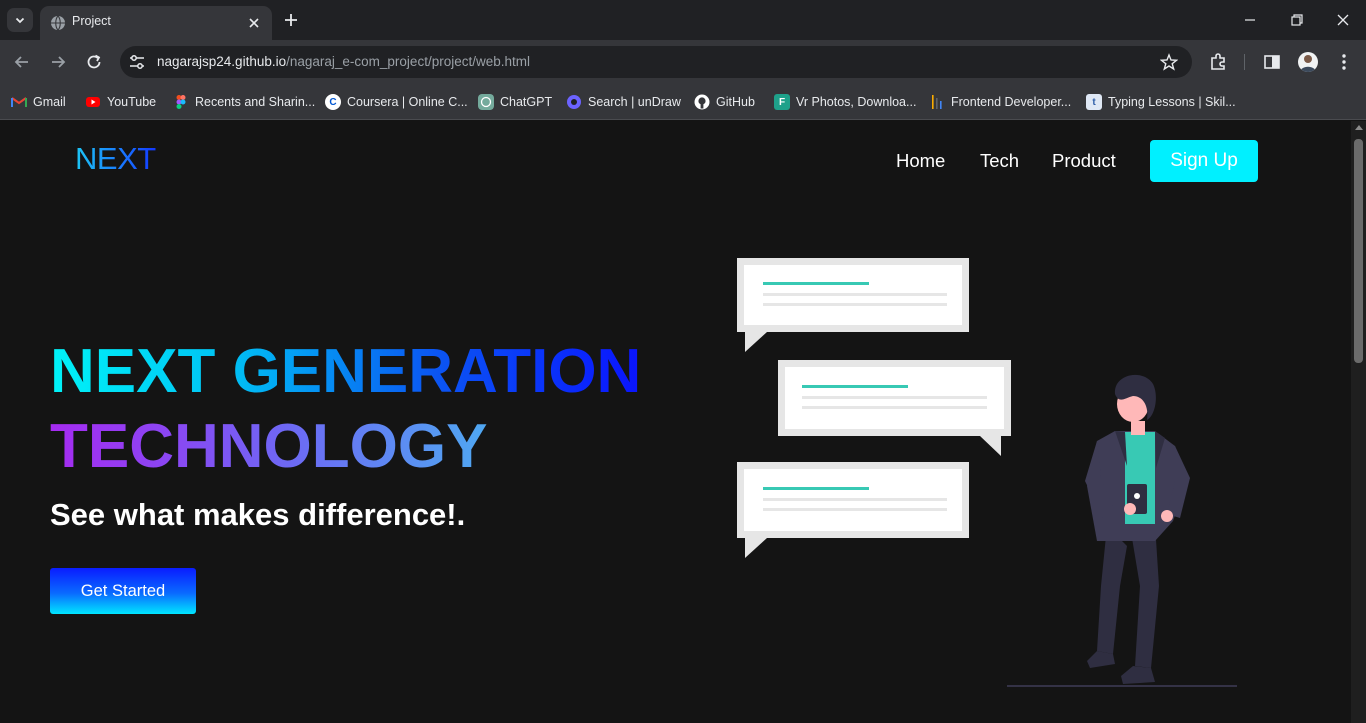  I want to click on youtube-icon, so click(93, 102).